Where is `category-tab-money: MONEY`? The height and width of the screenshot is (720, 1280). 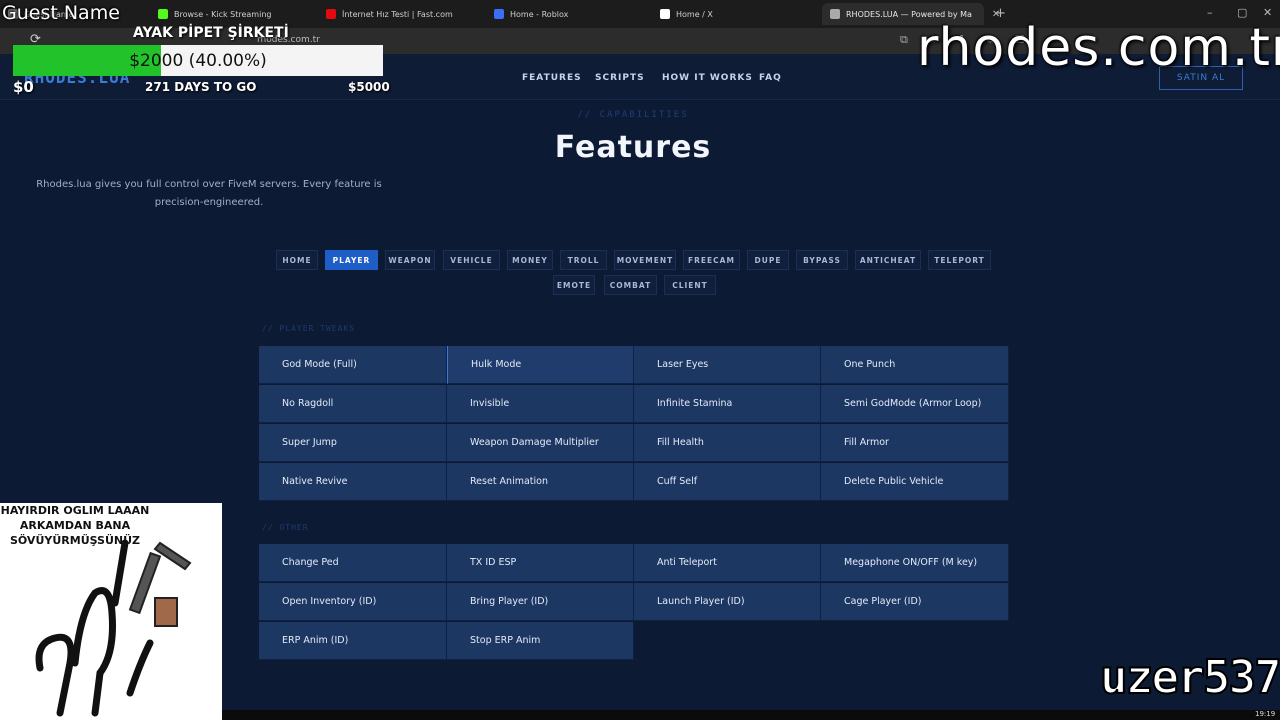 category-tab-money: MONEY is located at coordinates (530, 260).